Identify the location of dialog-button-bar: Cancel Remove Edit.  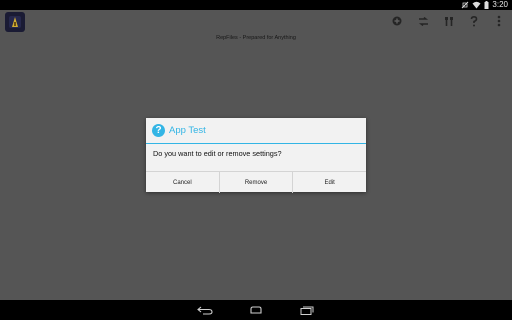
(256, 182).